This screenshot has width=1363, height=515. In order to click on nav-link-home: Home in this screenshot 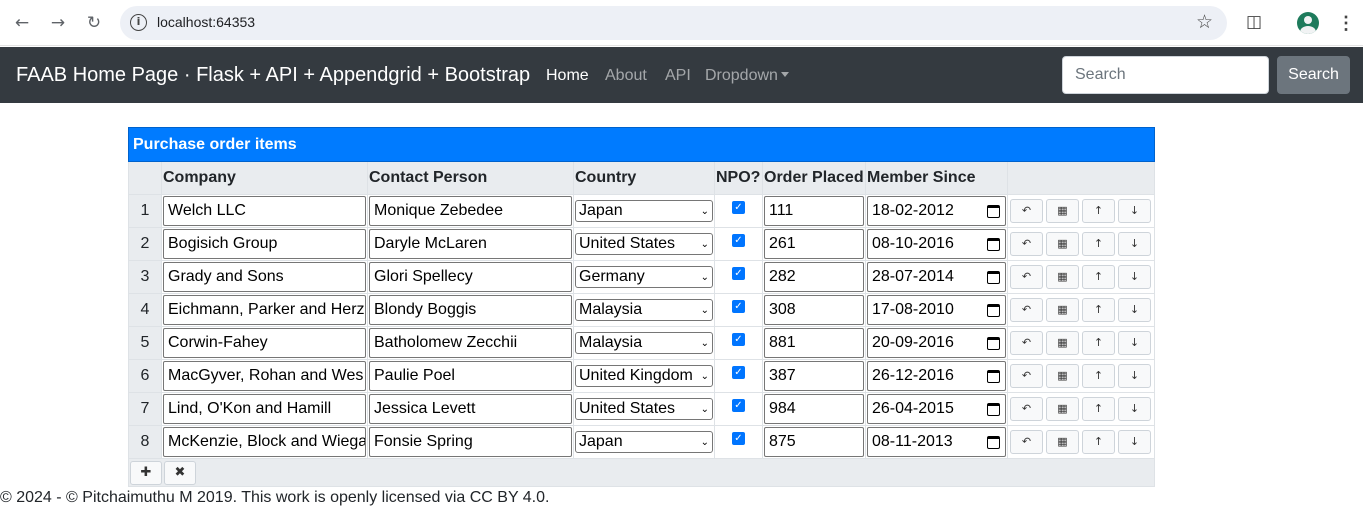, I will do `click(567, 76)`.